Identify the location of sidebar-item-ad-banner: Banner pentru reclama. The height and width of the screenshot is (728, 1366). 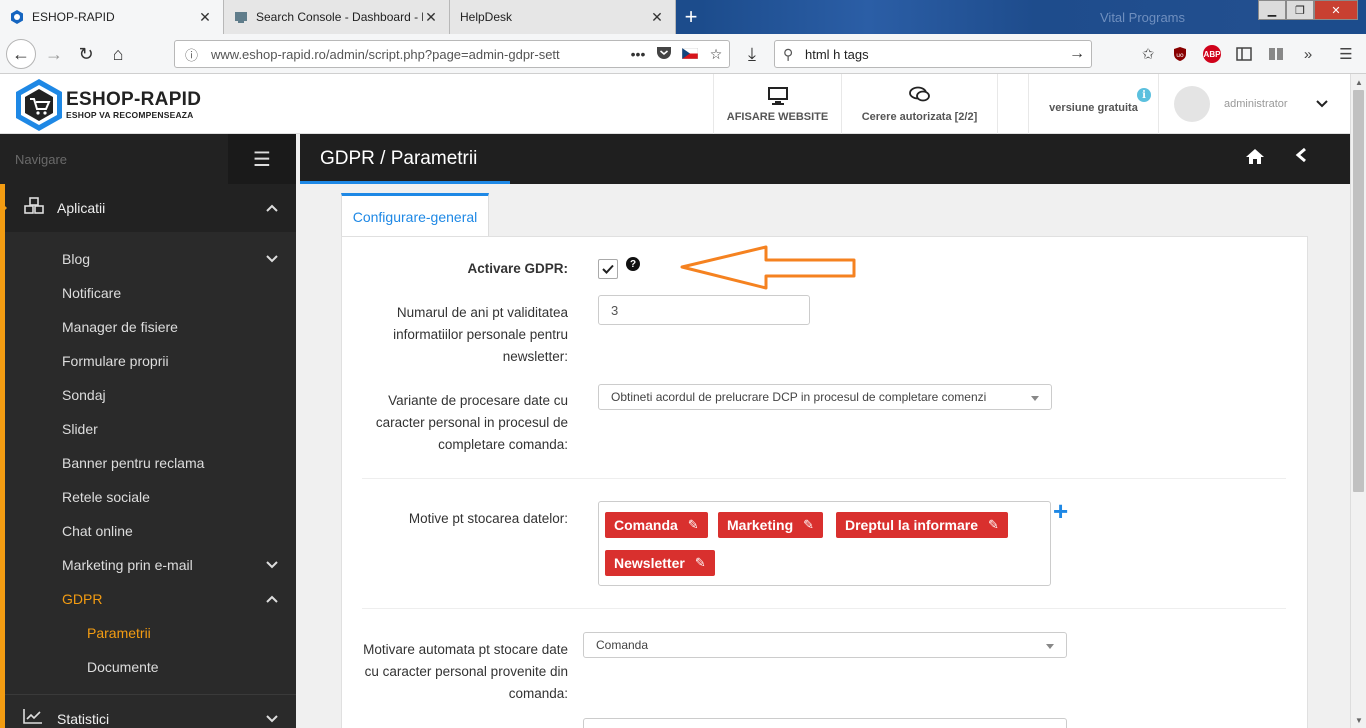
(179, 463).